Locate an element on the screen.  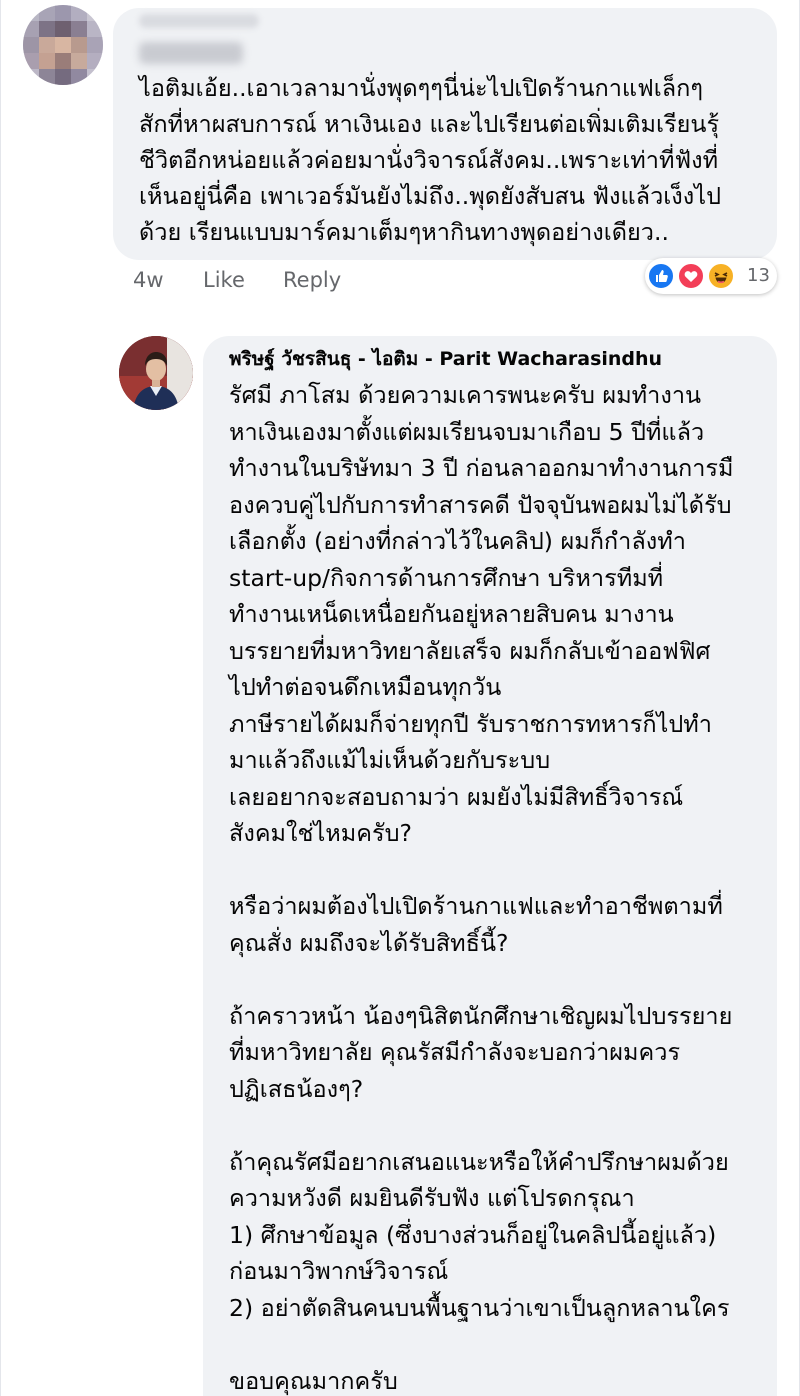
like-button: Like is located at coordinates (243, 280).